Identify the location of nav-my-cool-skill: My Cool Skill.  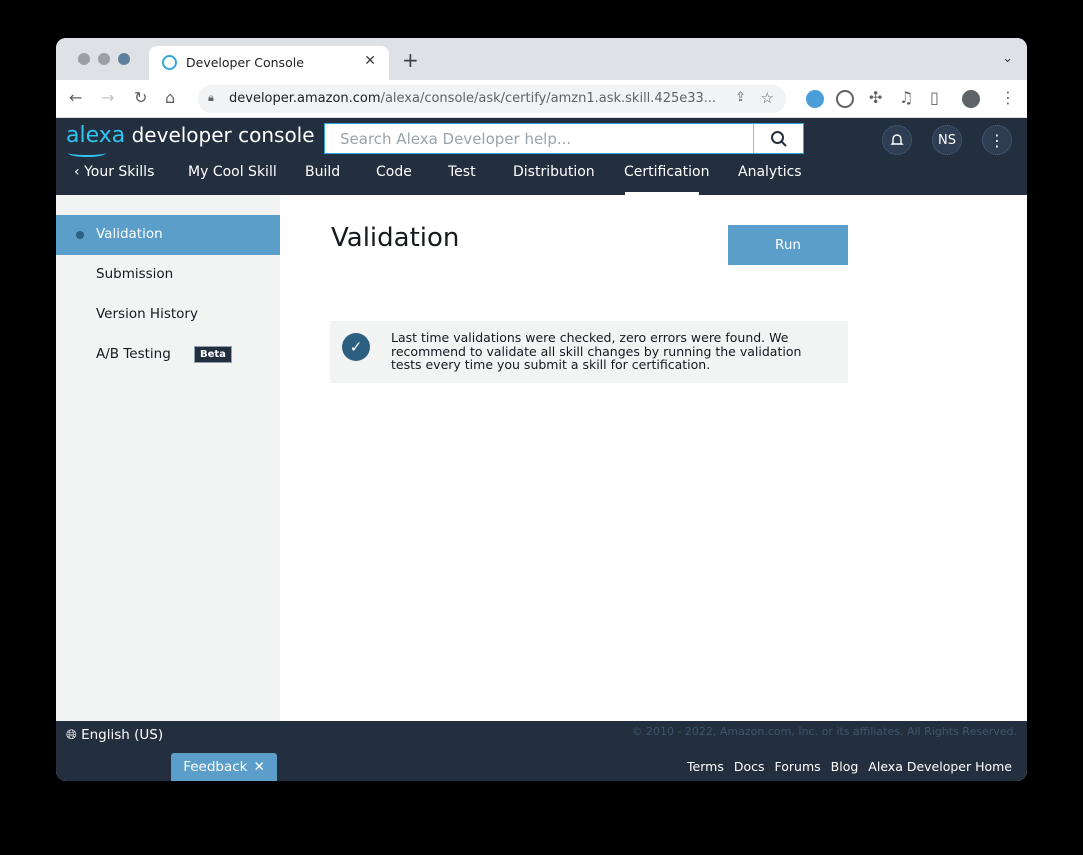
(232, 172).